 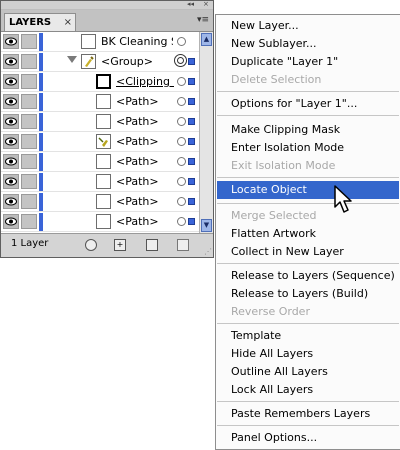 What do you see at coordinates (208, 252) in the screenshot?
I see `resize-grip-icon: ⋰` at bounding box center [208, 252].